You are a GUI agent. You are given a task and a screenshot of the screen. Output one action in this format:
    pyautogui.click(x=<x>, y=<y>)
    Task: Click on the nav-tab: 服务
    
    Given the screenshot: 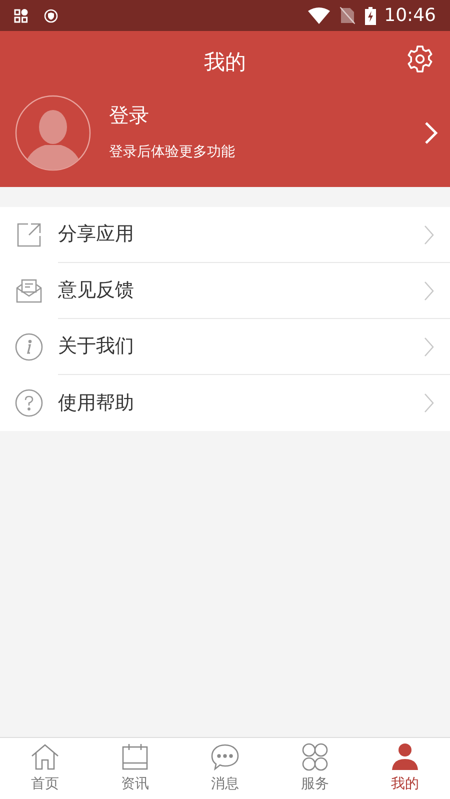 What is the action you would take?
    pyautogui.click(x=315, y=768)
    